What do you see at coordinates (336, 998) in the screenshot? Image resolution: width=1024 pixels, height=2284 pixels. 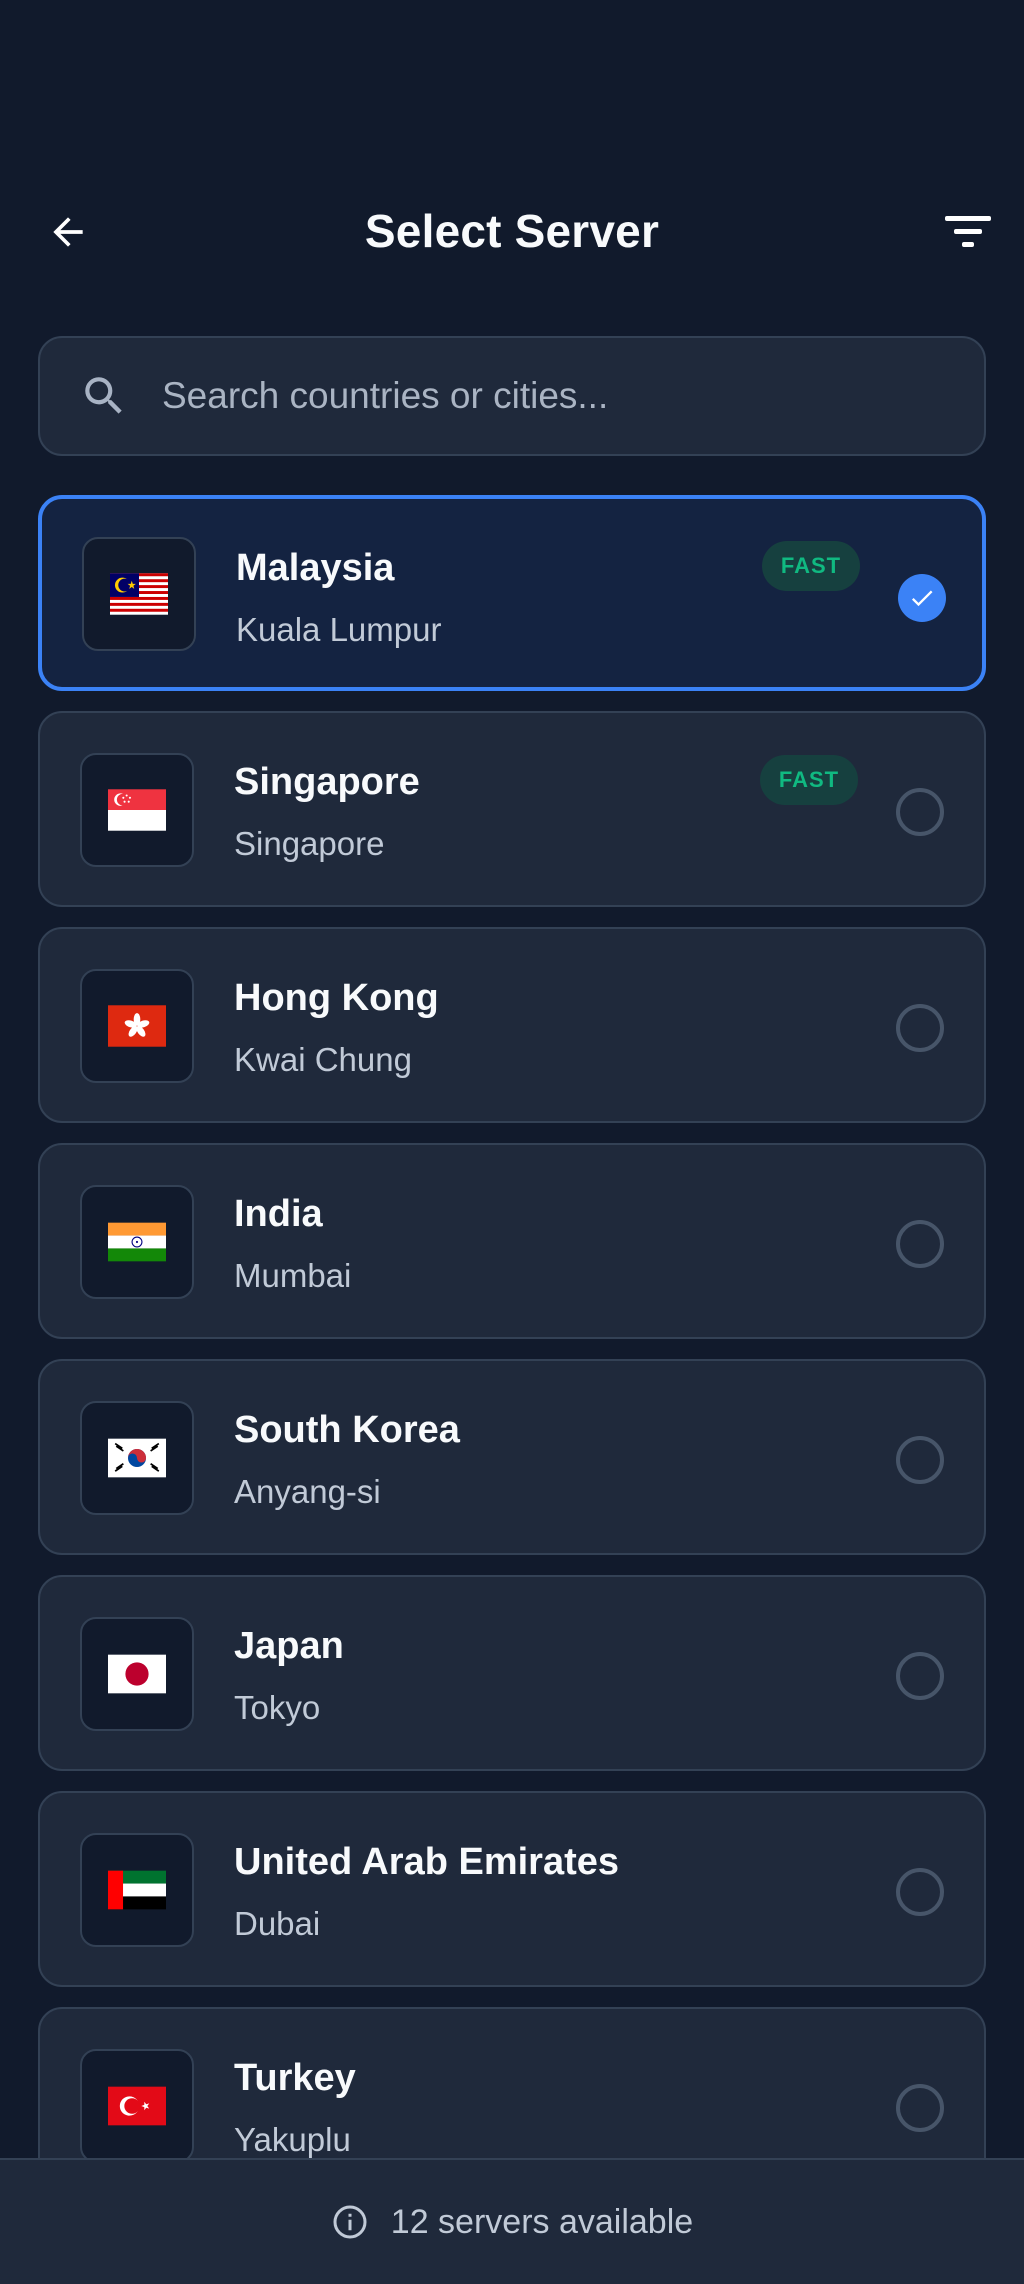 I see `server-country: Hong Kong` at bounding box center [336, 998].